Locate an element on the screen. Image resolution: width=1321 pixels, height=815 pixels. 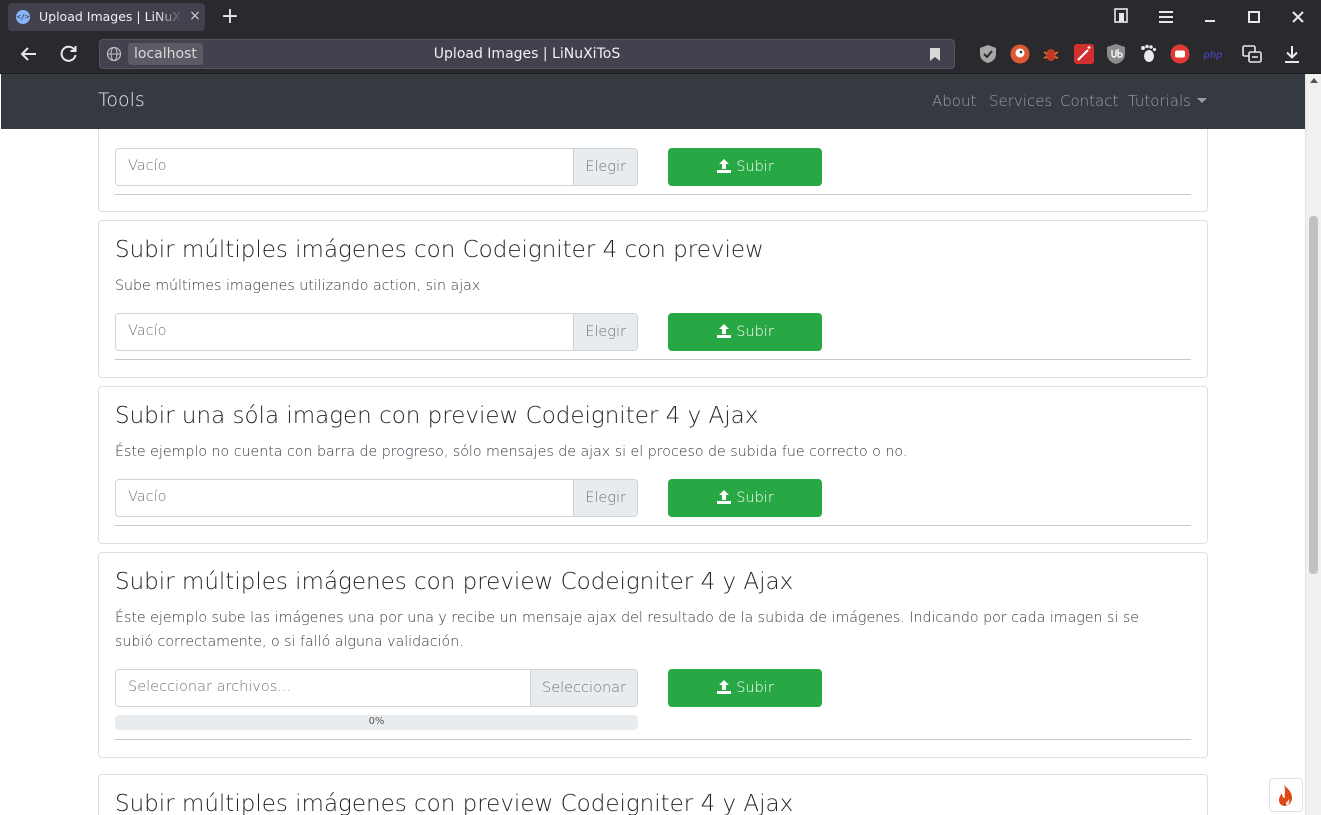
new-tab-button: + is located at coordinates (230, 17).